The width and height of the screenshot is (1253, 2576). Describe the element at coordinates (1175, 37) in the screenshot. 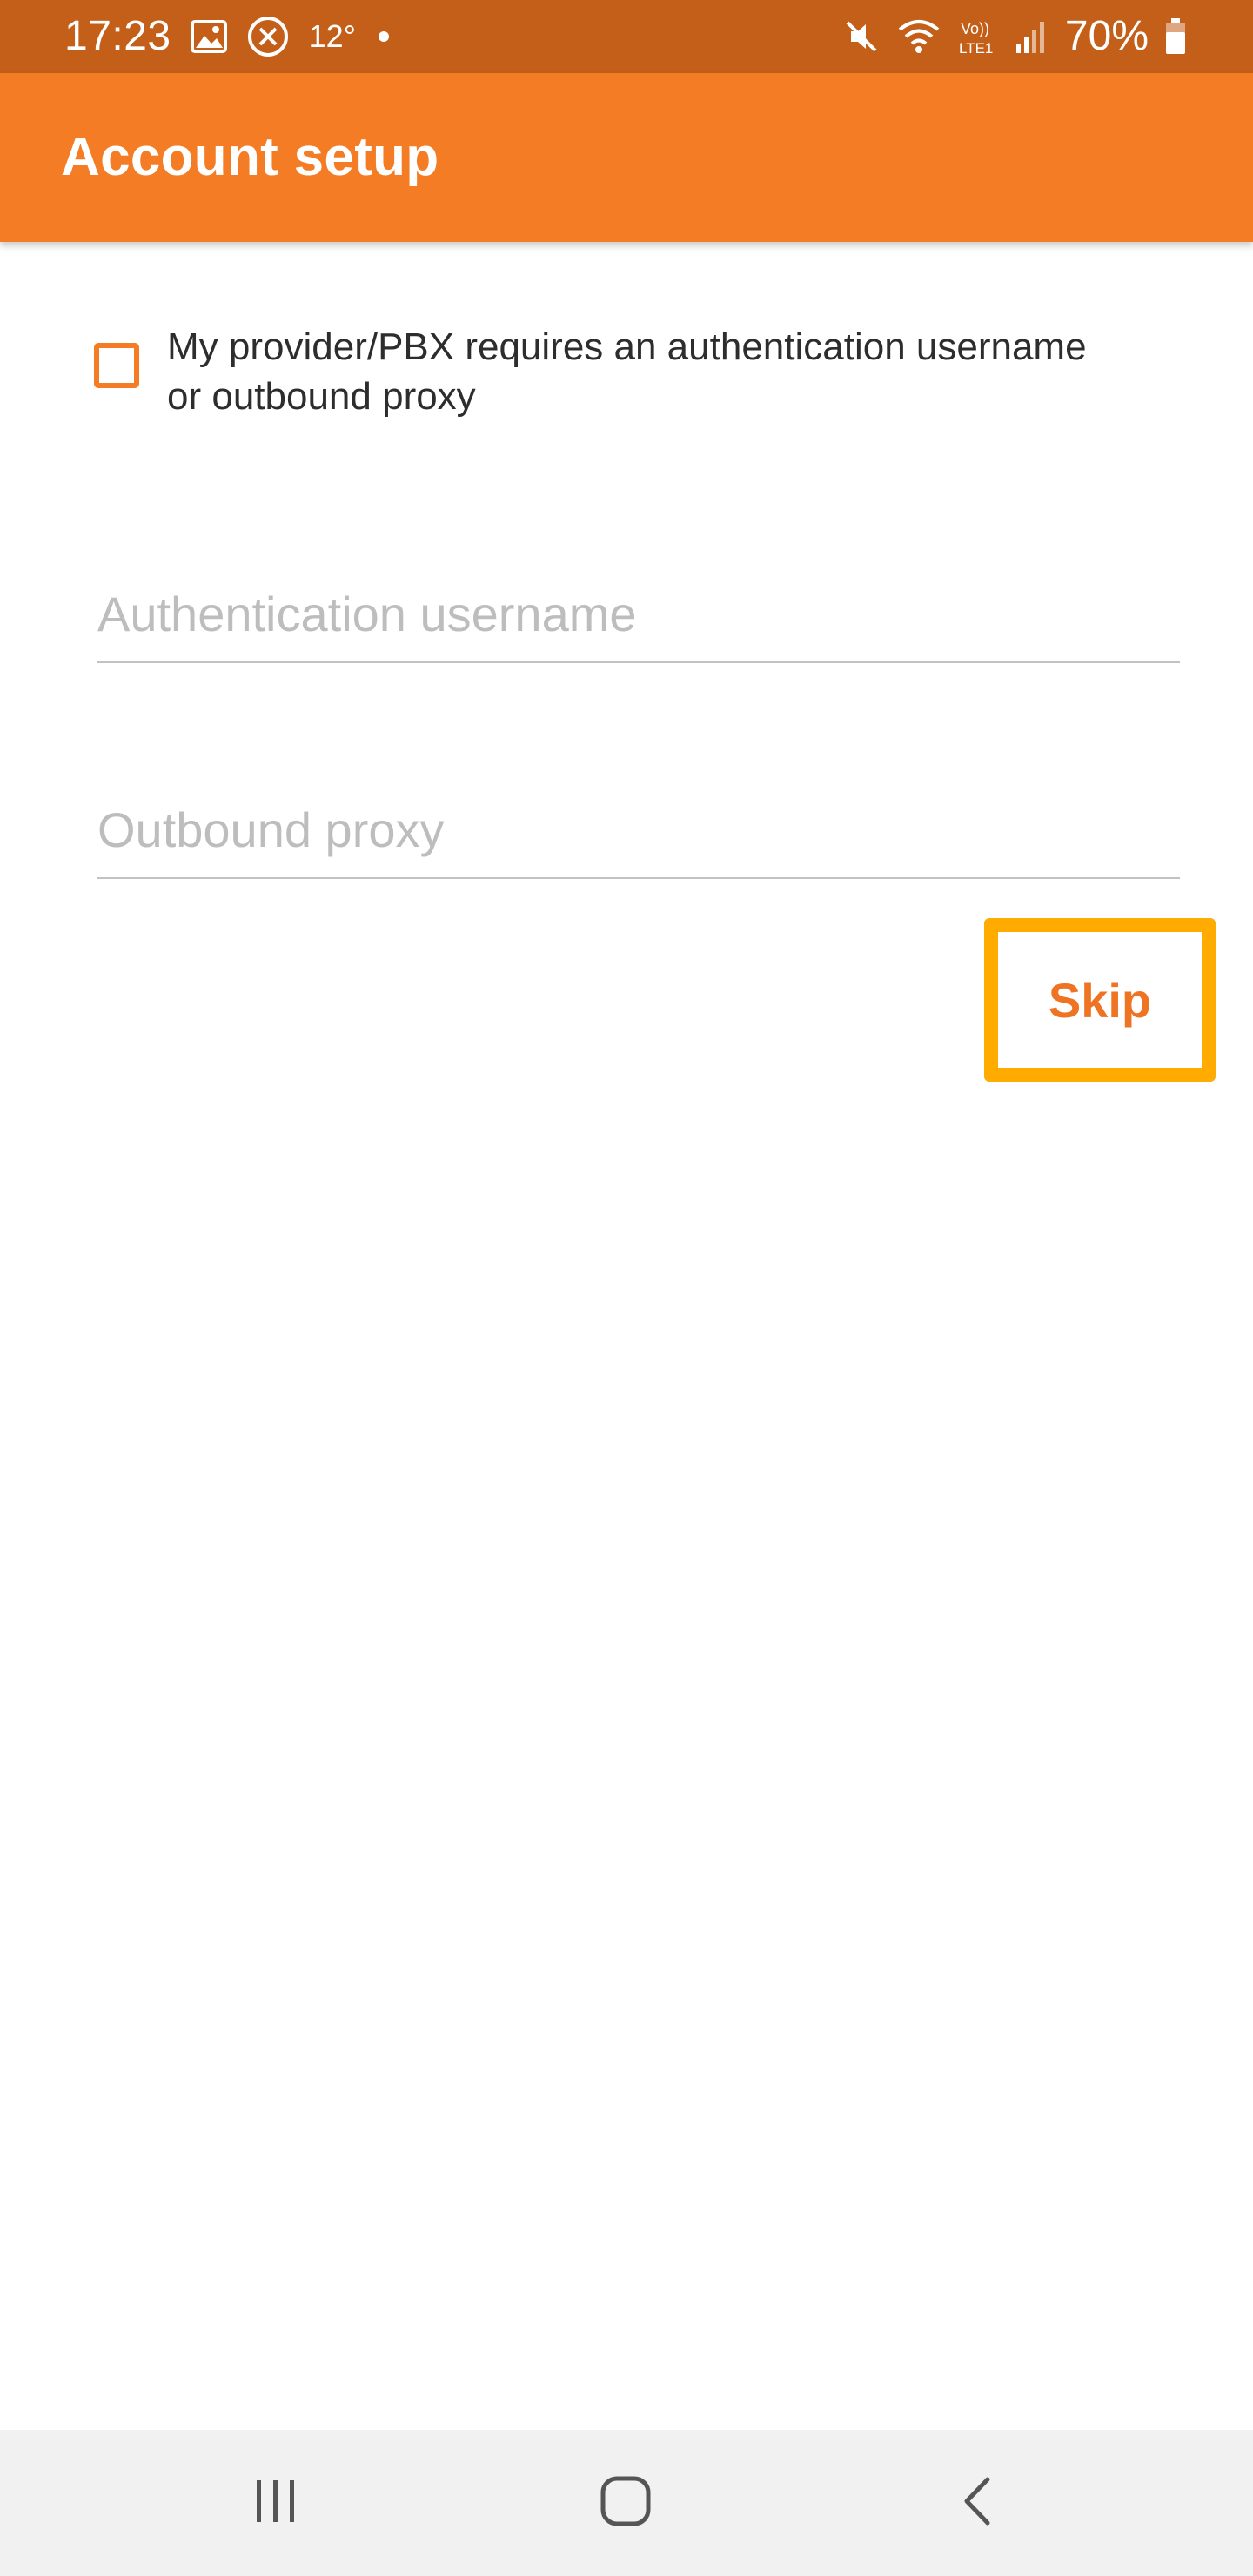

I see `battery-icon` at that location.